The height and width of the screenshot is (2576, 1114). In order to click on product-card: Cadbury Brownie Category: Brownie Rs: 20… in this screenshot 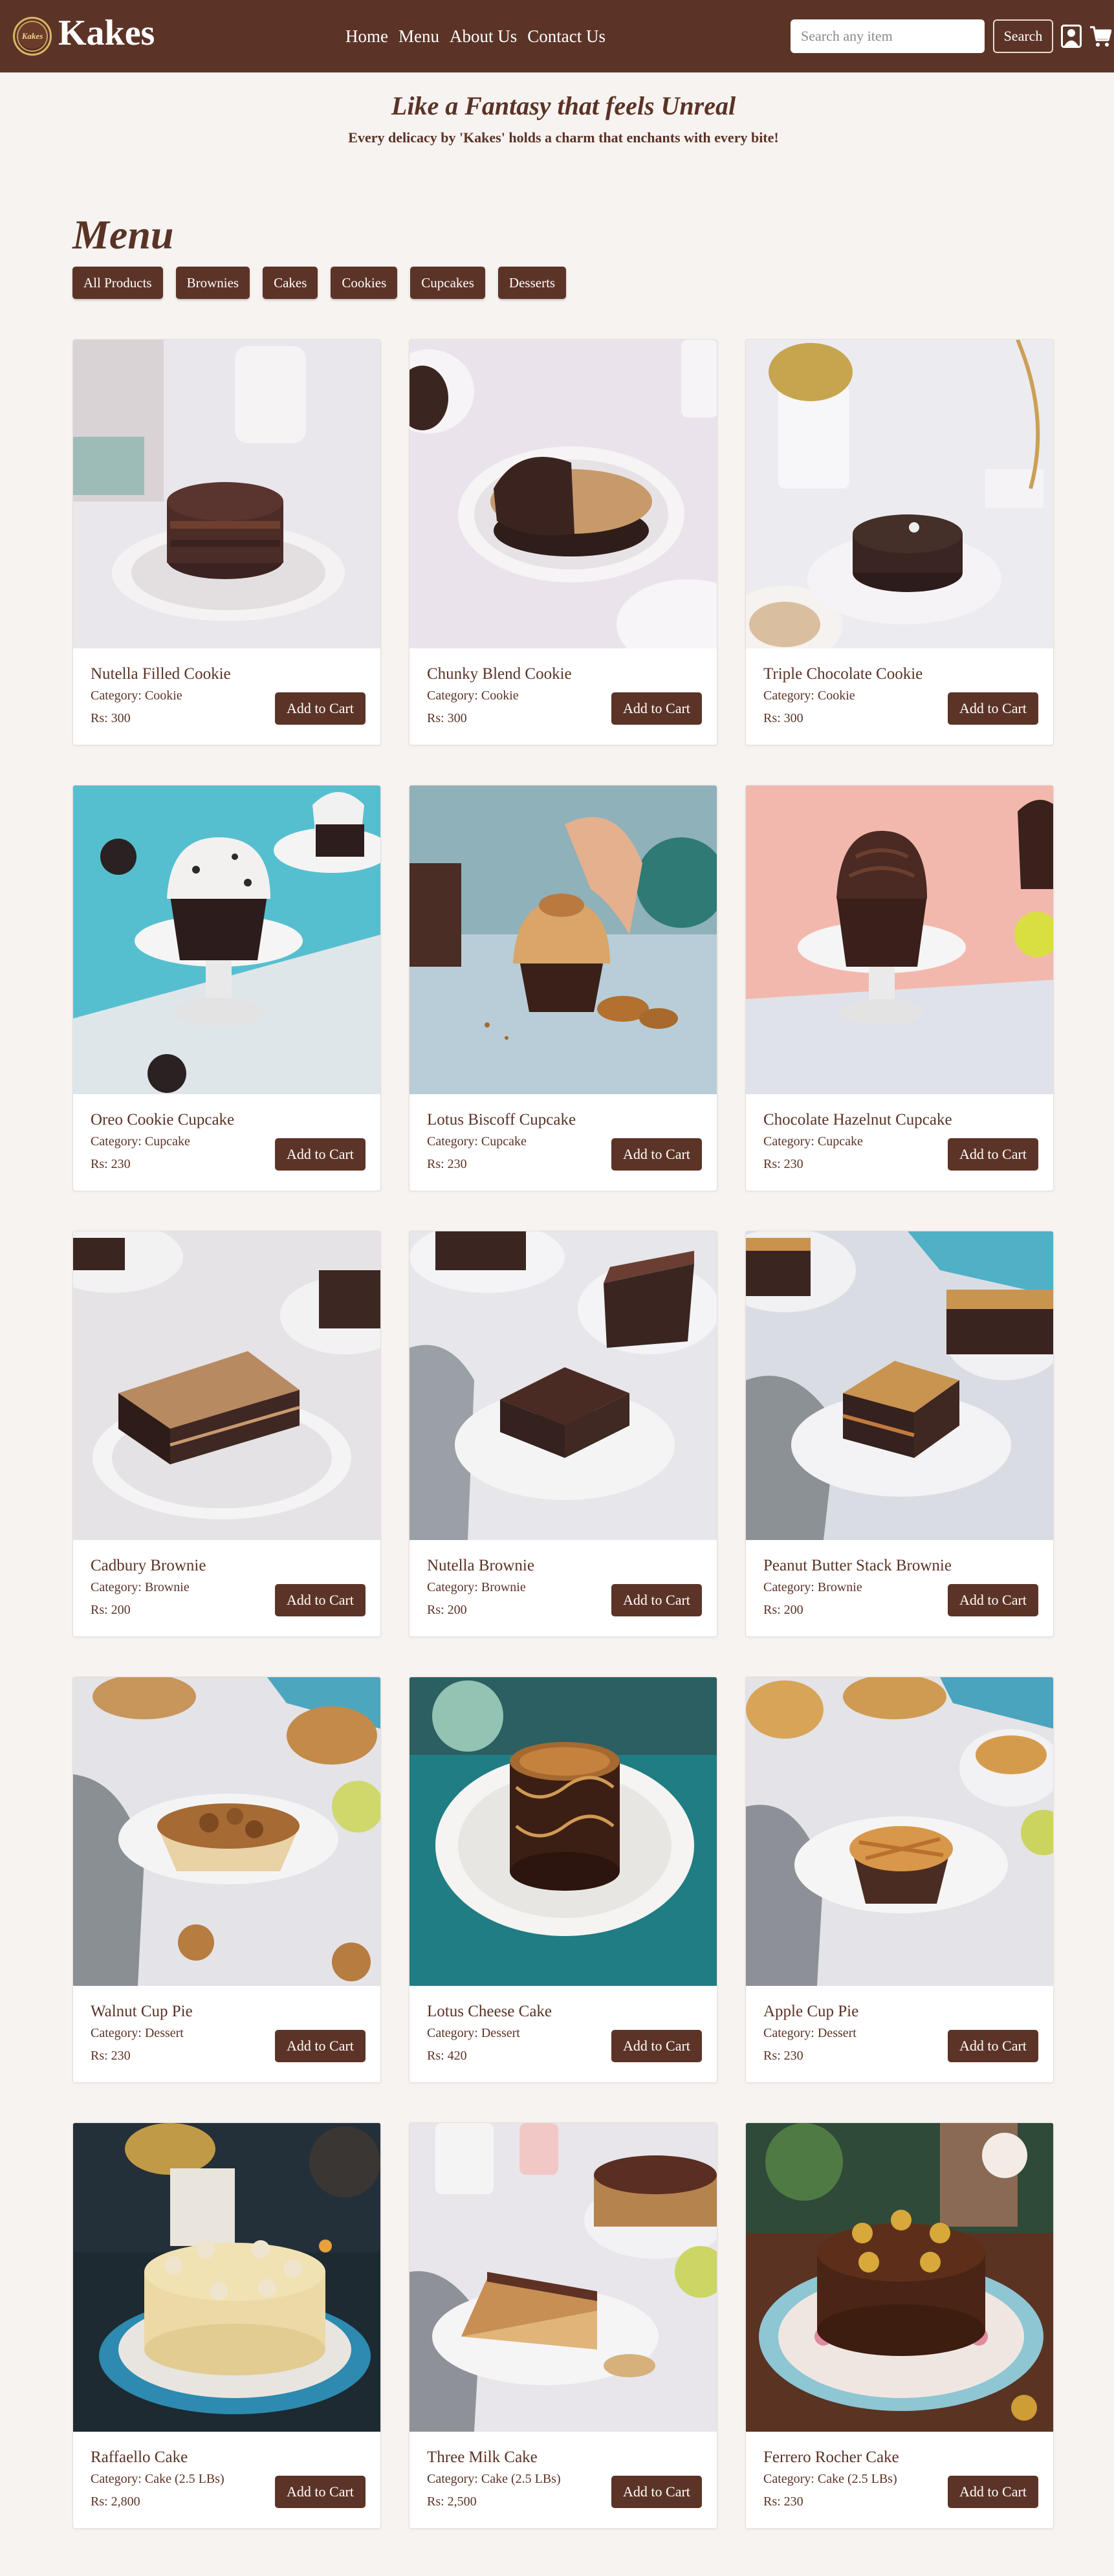, I will do `click(226, 1434)`.